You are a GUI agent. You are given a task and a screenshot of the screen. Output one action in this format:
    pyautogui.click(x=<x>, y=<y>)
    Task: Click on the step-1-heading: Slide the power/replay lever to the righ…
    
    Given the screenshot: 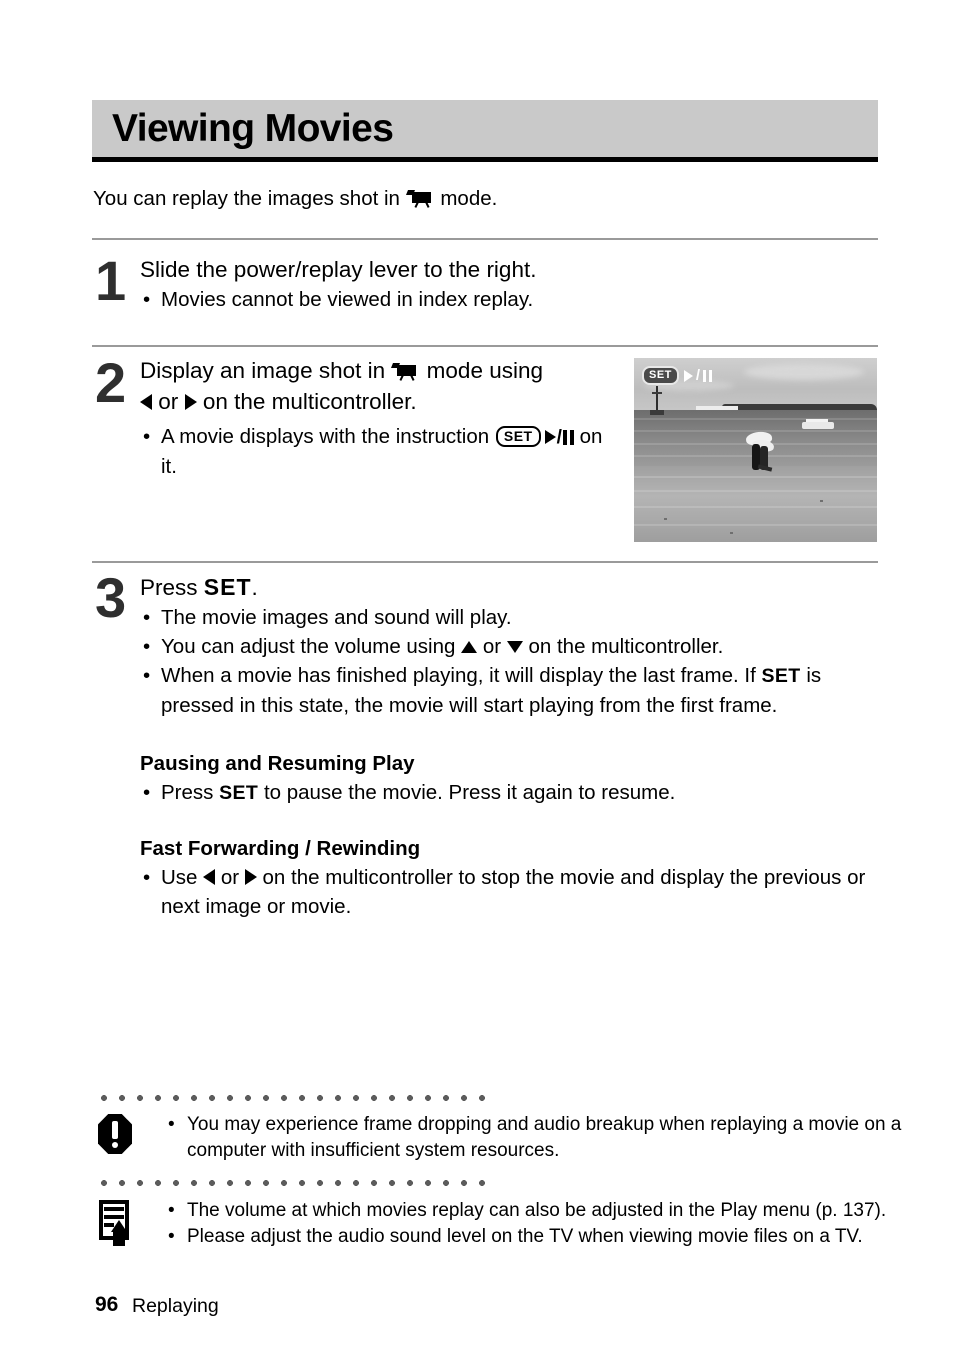 What is the action you would take?
    pyautogui.click(x=338, y=269)
    